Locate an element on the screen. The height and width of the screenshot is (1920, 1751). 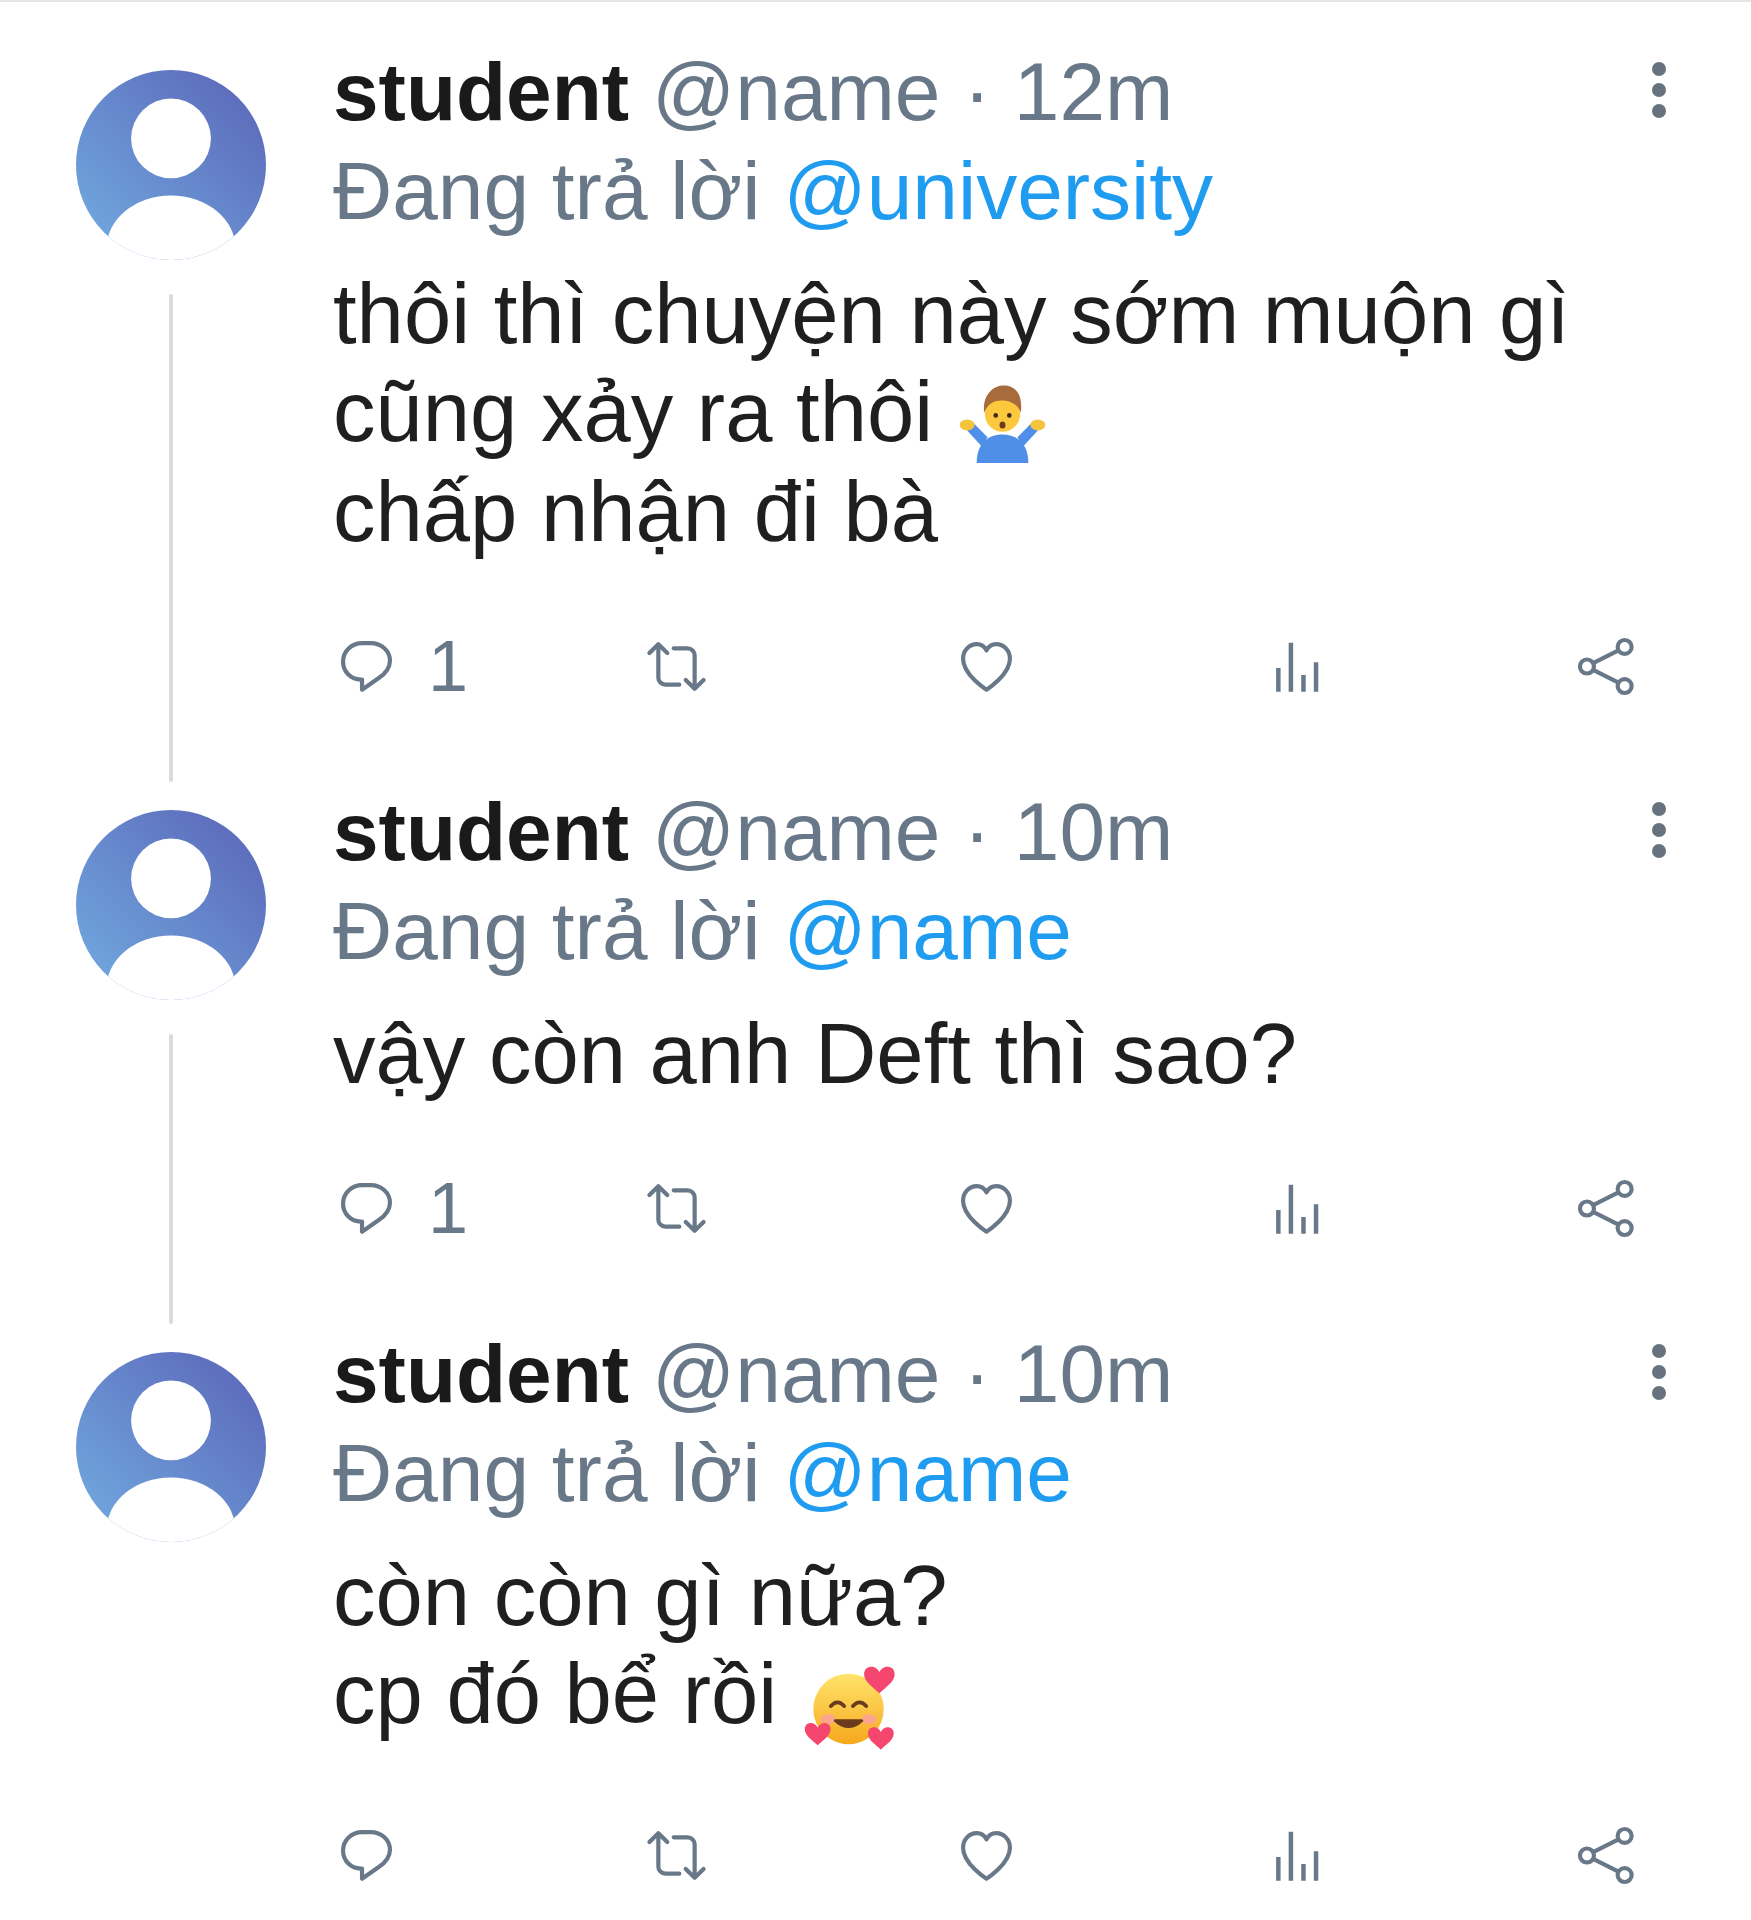
post-text: cũng xảy ra thôi is located at coordinates (633, 412).